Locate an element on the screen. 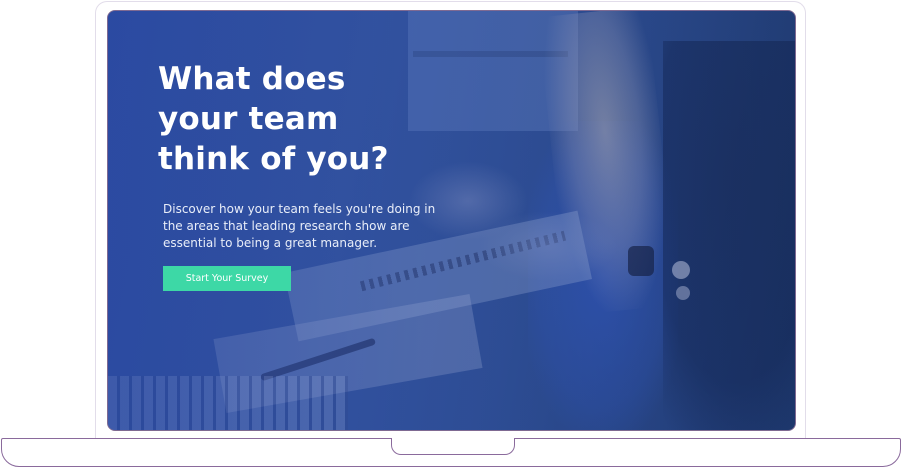 The image size is (902, 469). hero-title: What does your team think of you? is located at coordinates (308, 119).